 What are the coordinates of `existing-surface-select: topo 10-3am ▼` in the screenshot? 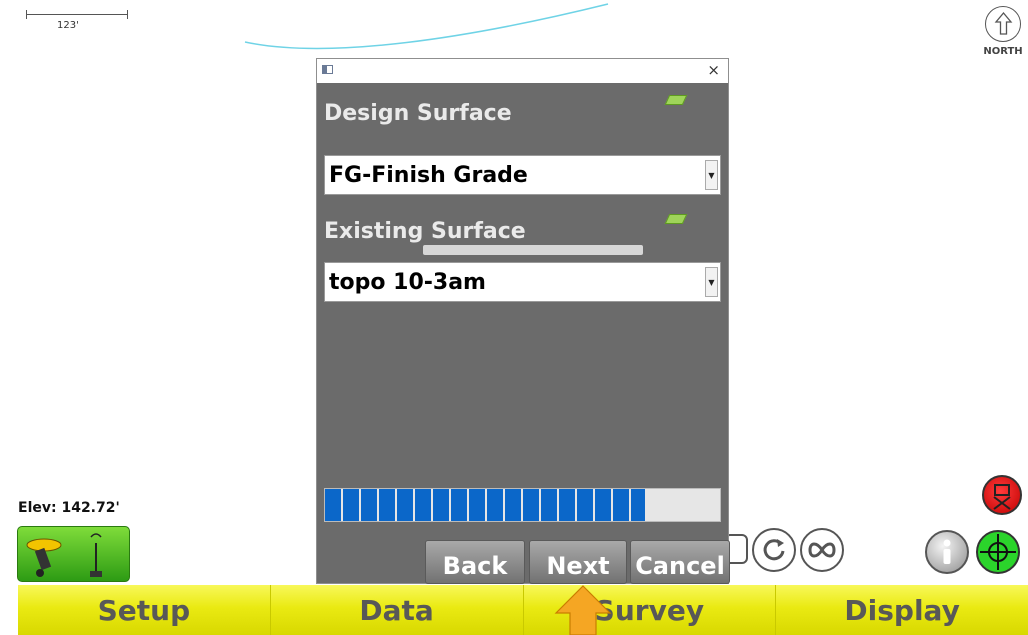 It's located at (522, 282).